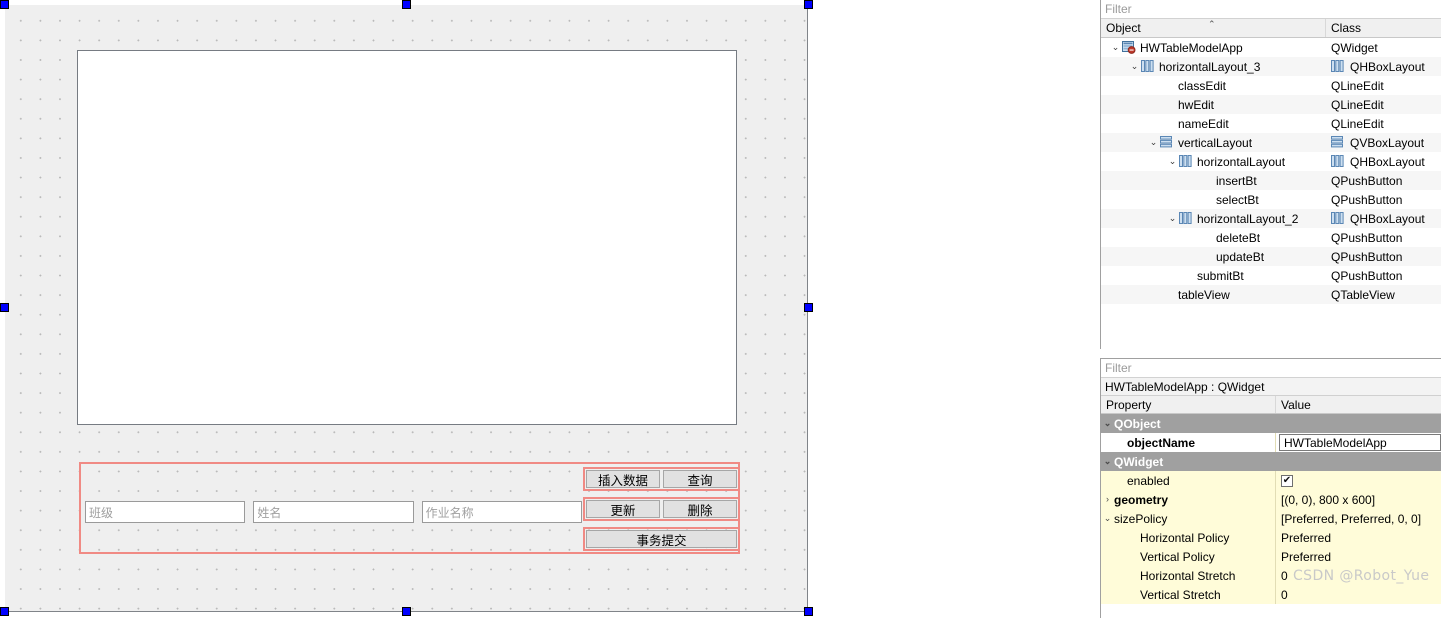 Image resolution: width=1441 pixels, height=618 pixels. Describe the element at coordinates (1271, 537) in the screenshot. I see `property-row: Horizontal Policy Preferred` at that location.